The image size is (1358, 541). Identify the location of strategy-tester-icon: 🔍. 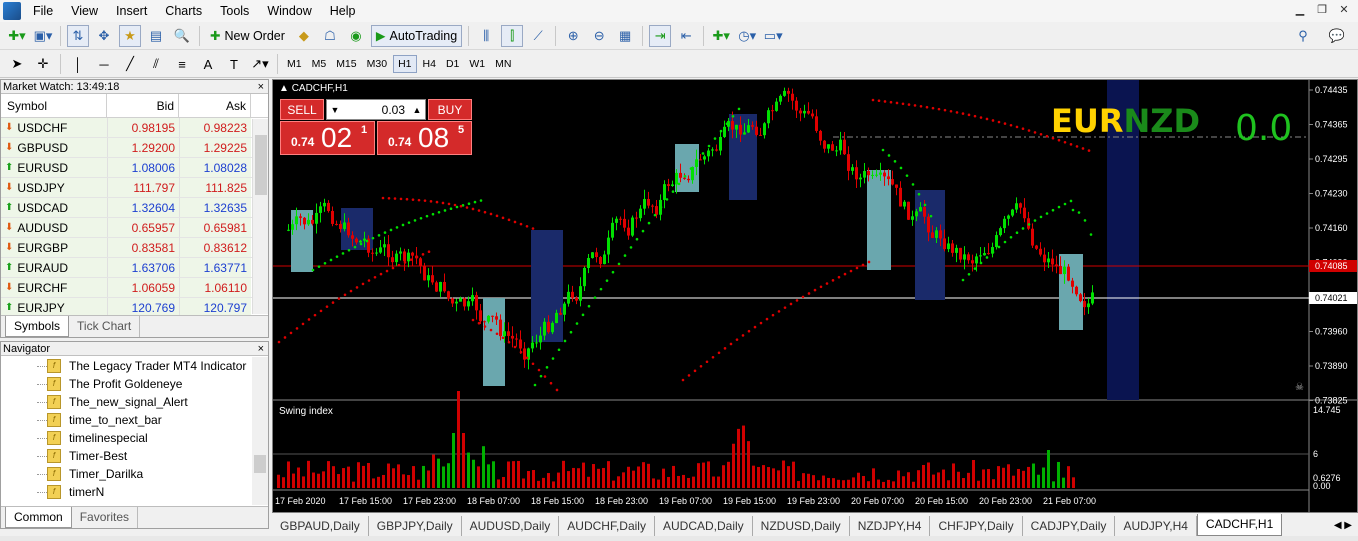
(182, 36).